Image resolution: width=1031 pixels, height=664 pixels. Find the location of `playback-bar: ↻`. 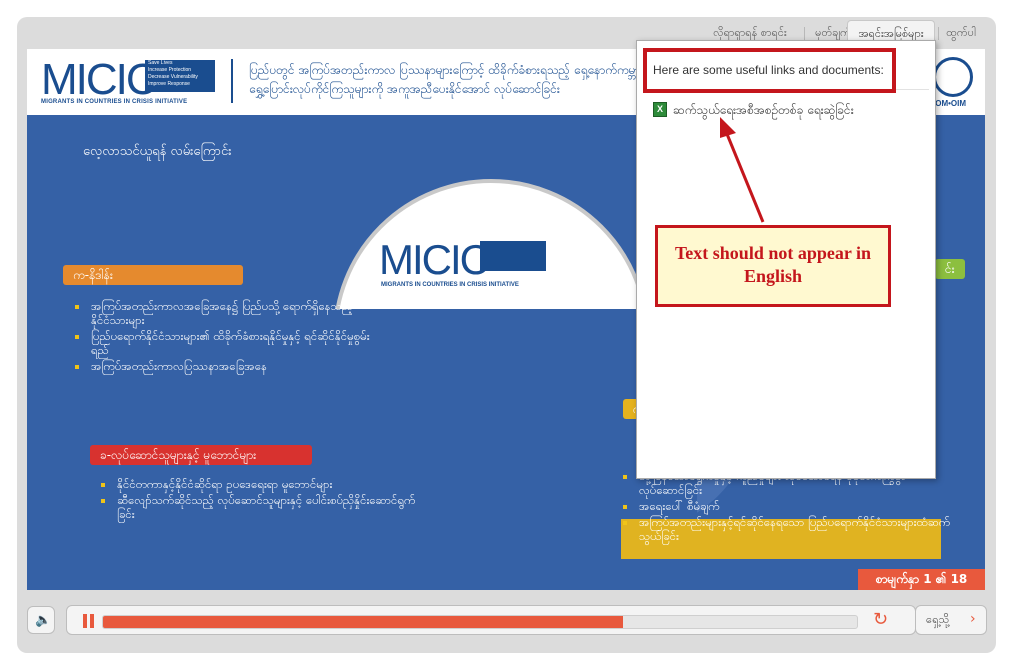

playback-bar: ↻ is located at coordinates (491, 620).